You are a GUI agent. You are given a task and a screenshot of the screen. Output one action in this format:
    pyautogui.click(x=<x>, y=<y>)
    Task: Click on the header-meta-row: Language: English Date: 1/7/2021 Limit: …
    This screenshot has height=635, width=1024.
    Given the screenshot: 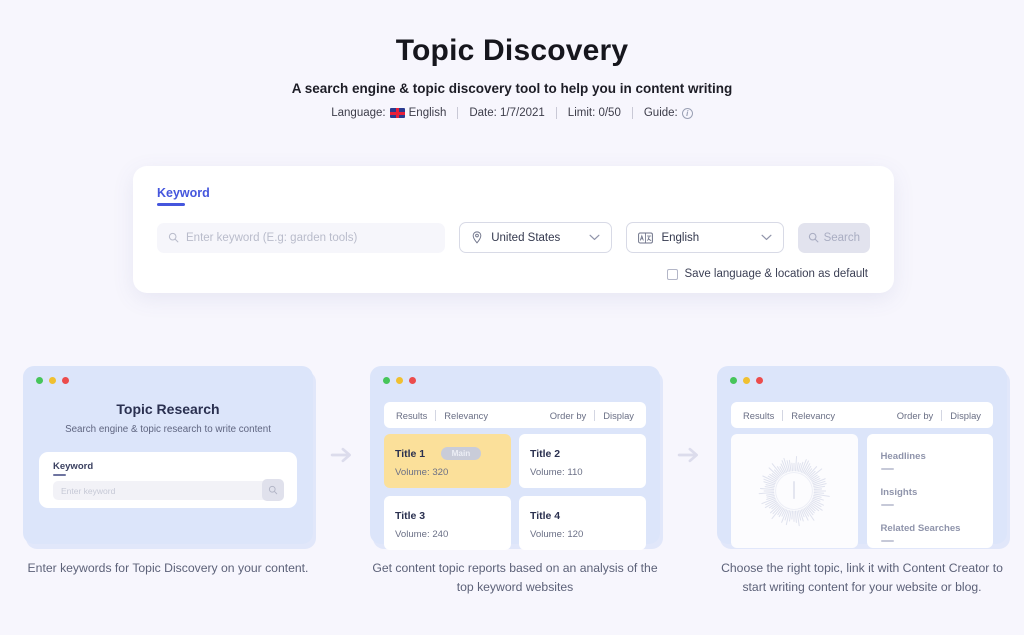 What is the action you would take?
    pyautogui.click(x=512, y=113)
    